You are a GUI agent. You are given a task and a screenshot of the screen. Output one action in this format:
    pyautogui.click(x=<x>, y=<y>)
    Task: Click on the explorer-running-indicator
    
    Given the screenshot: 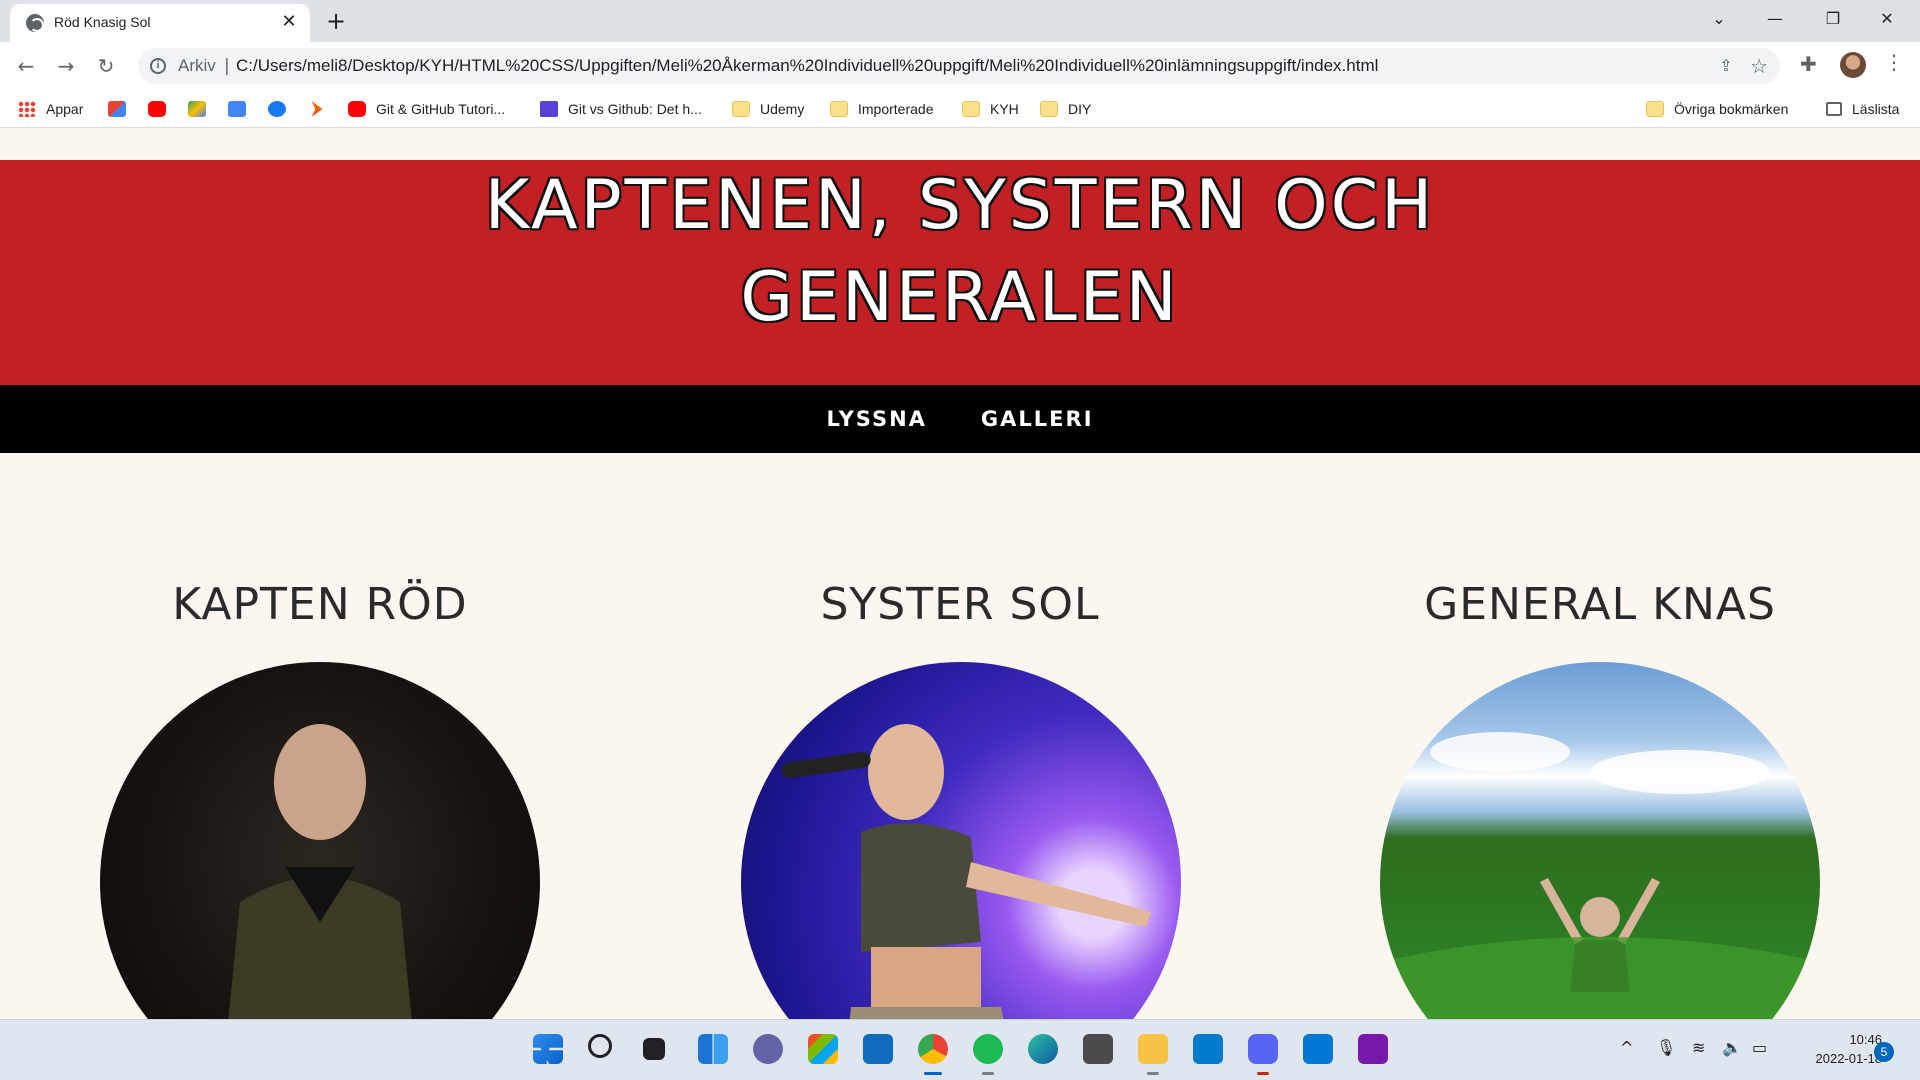 What is the action you would take?
    pyautogui.click(x=1153, y=1073)
    